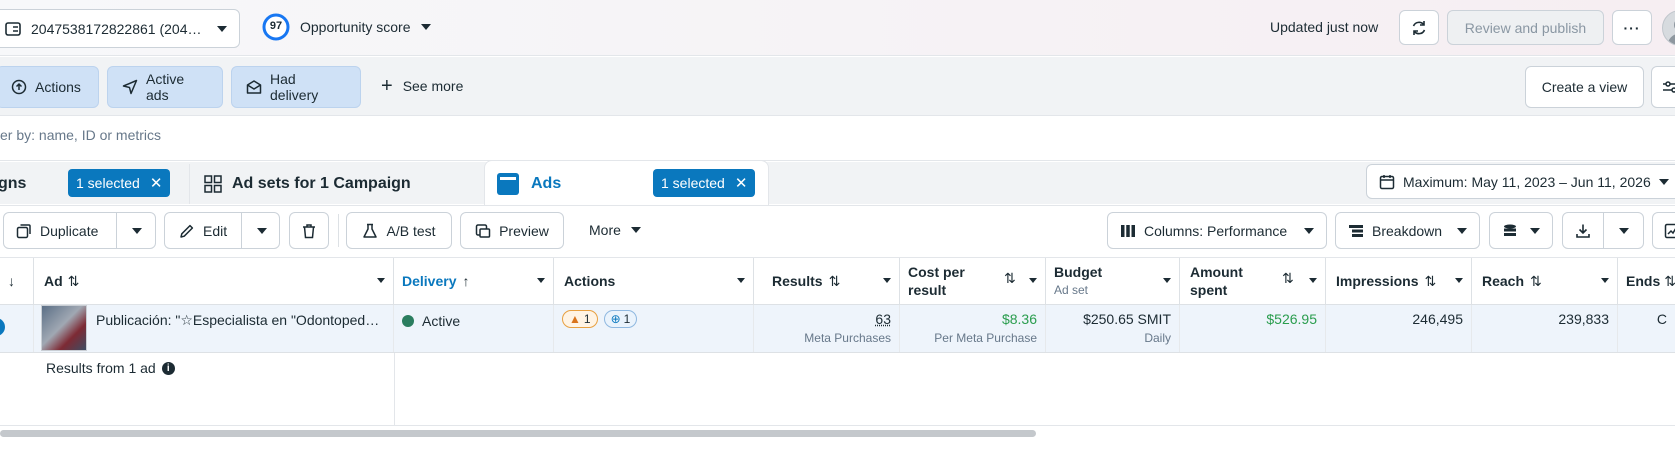 The width and height of the screenshot is (1675, 460). I want to click on breakdown-label: Breakdown, so click(1407, 230).